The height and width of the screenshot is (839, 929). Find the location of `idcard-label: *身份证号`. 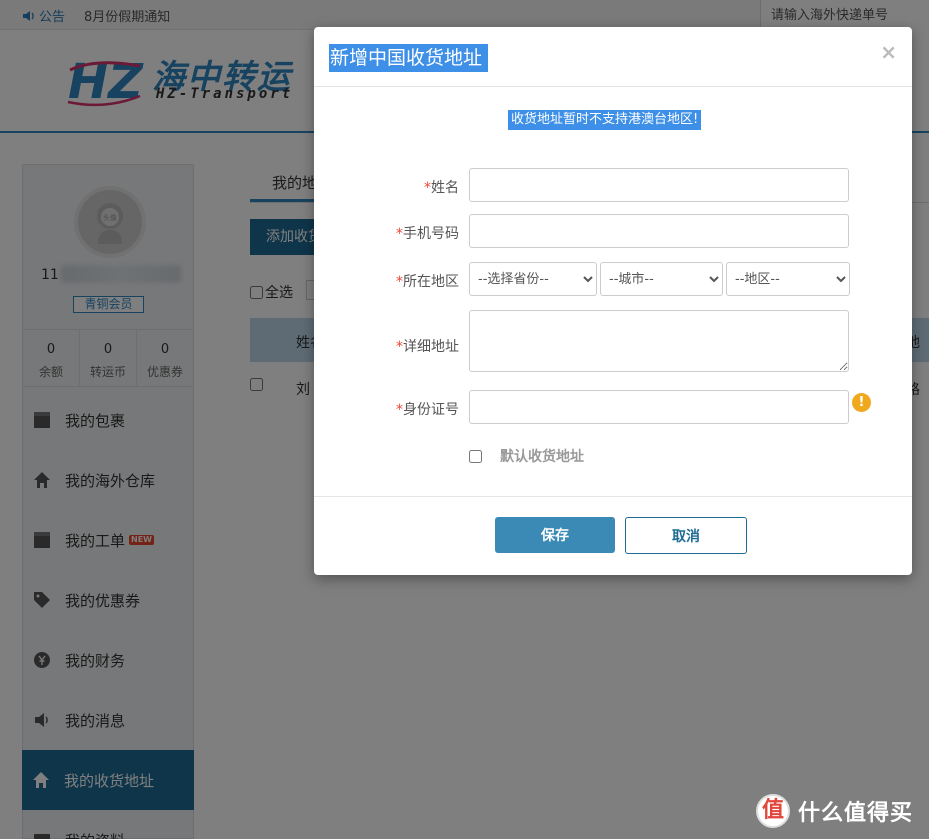

idcard-label: *身份证号 is located at coordinates (399, 409).